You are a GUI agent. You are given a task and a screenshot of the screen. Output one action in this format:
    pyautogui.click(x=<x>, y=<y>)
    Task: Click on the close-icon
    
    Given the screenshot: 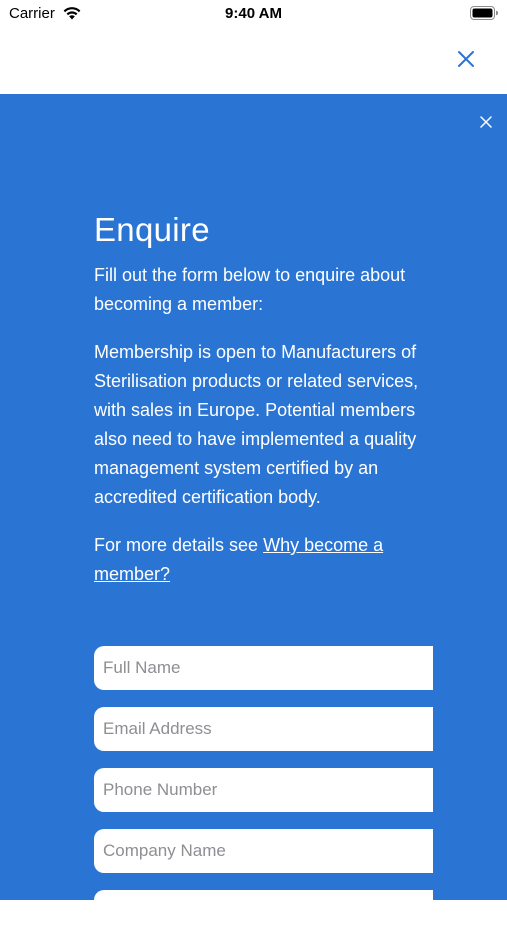 What is the action you would take?
    pyautogui.click(x=466, y=59)
    